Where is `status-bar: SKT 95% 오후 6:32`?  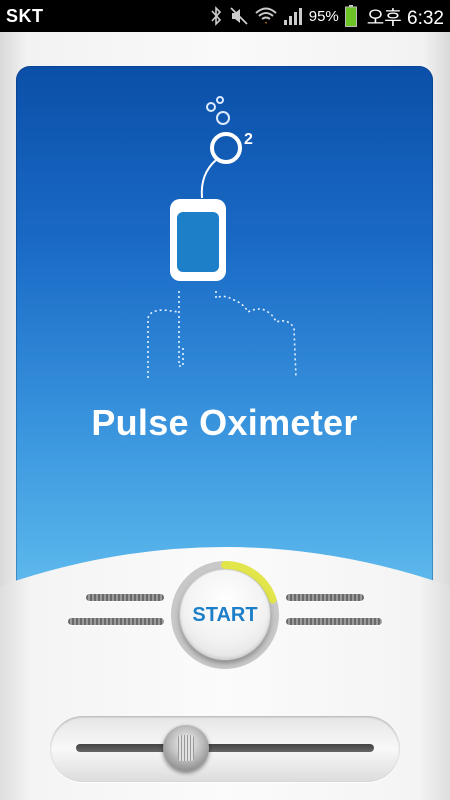 status-bar: SKT 95% 오후 6:32 is located at coordinates (225, 16).